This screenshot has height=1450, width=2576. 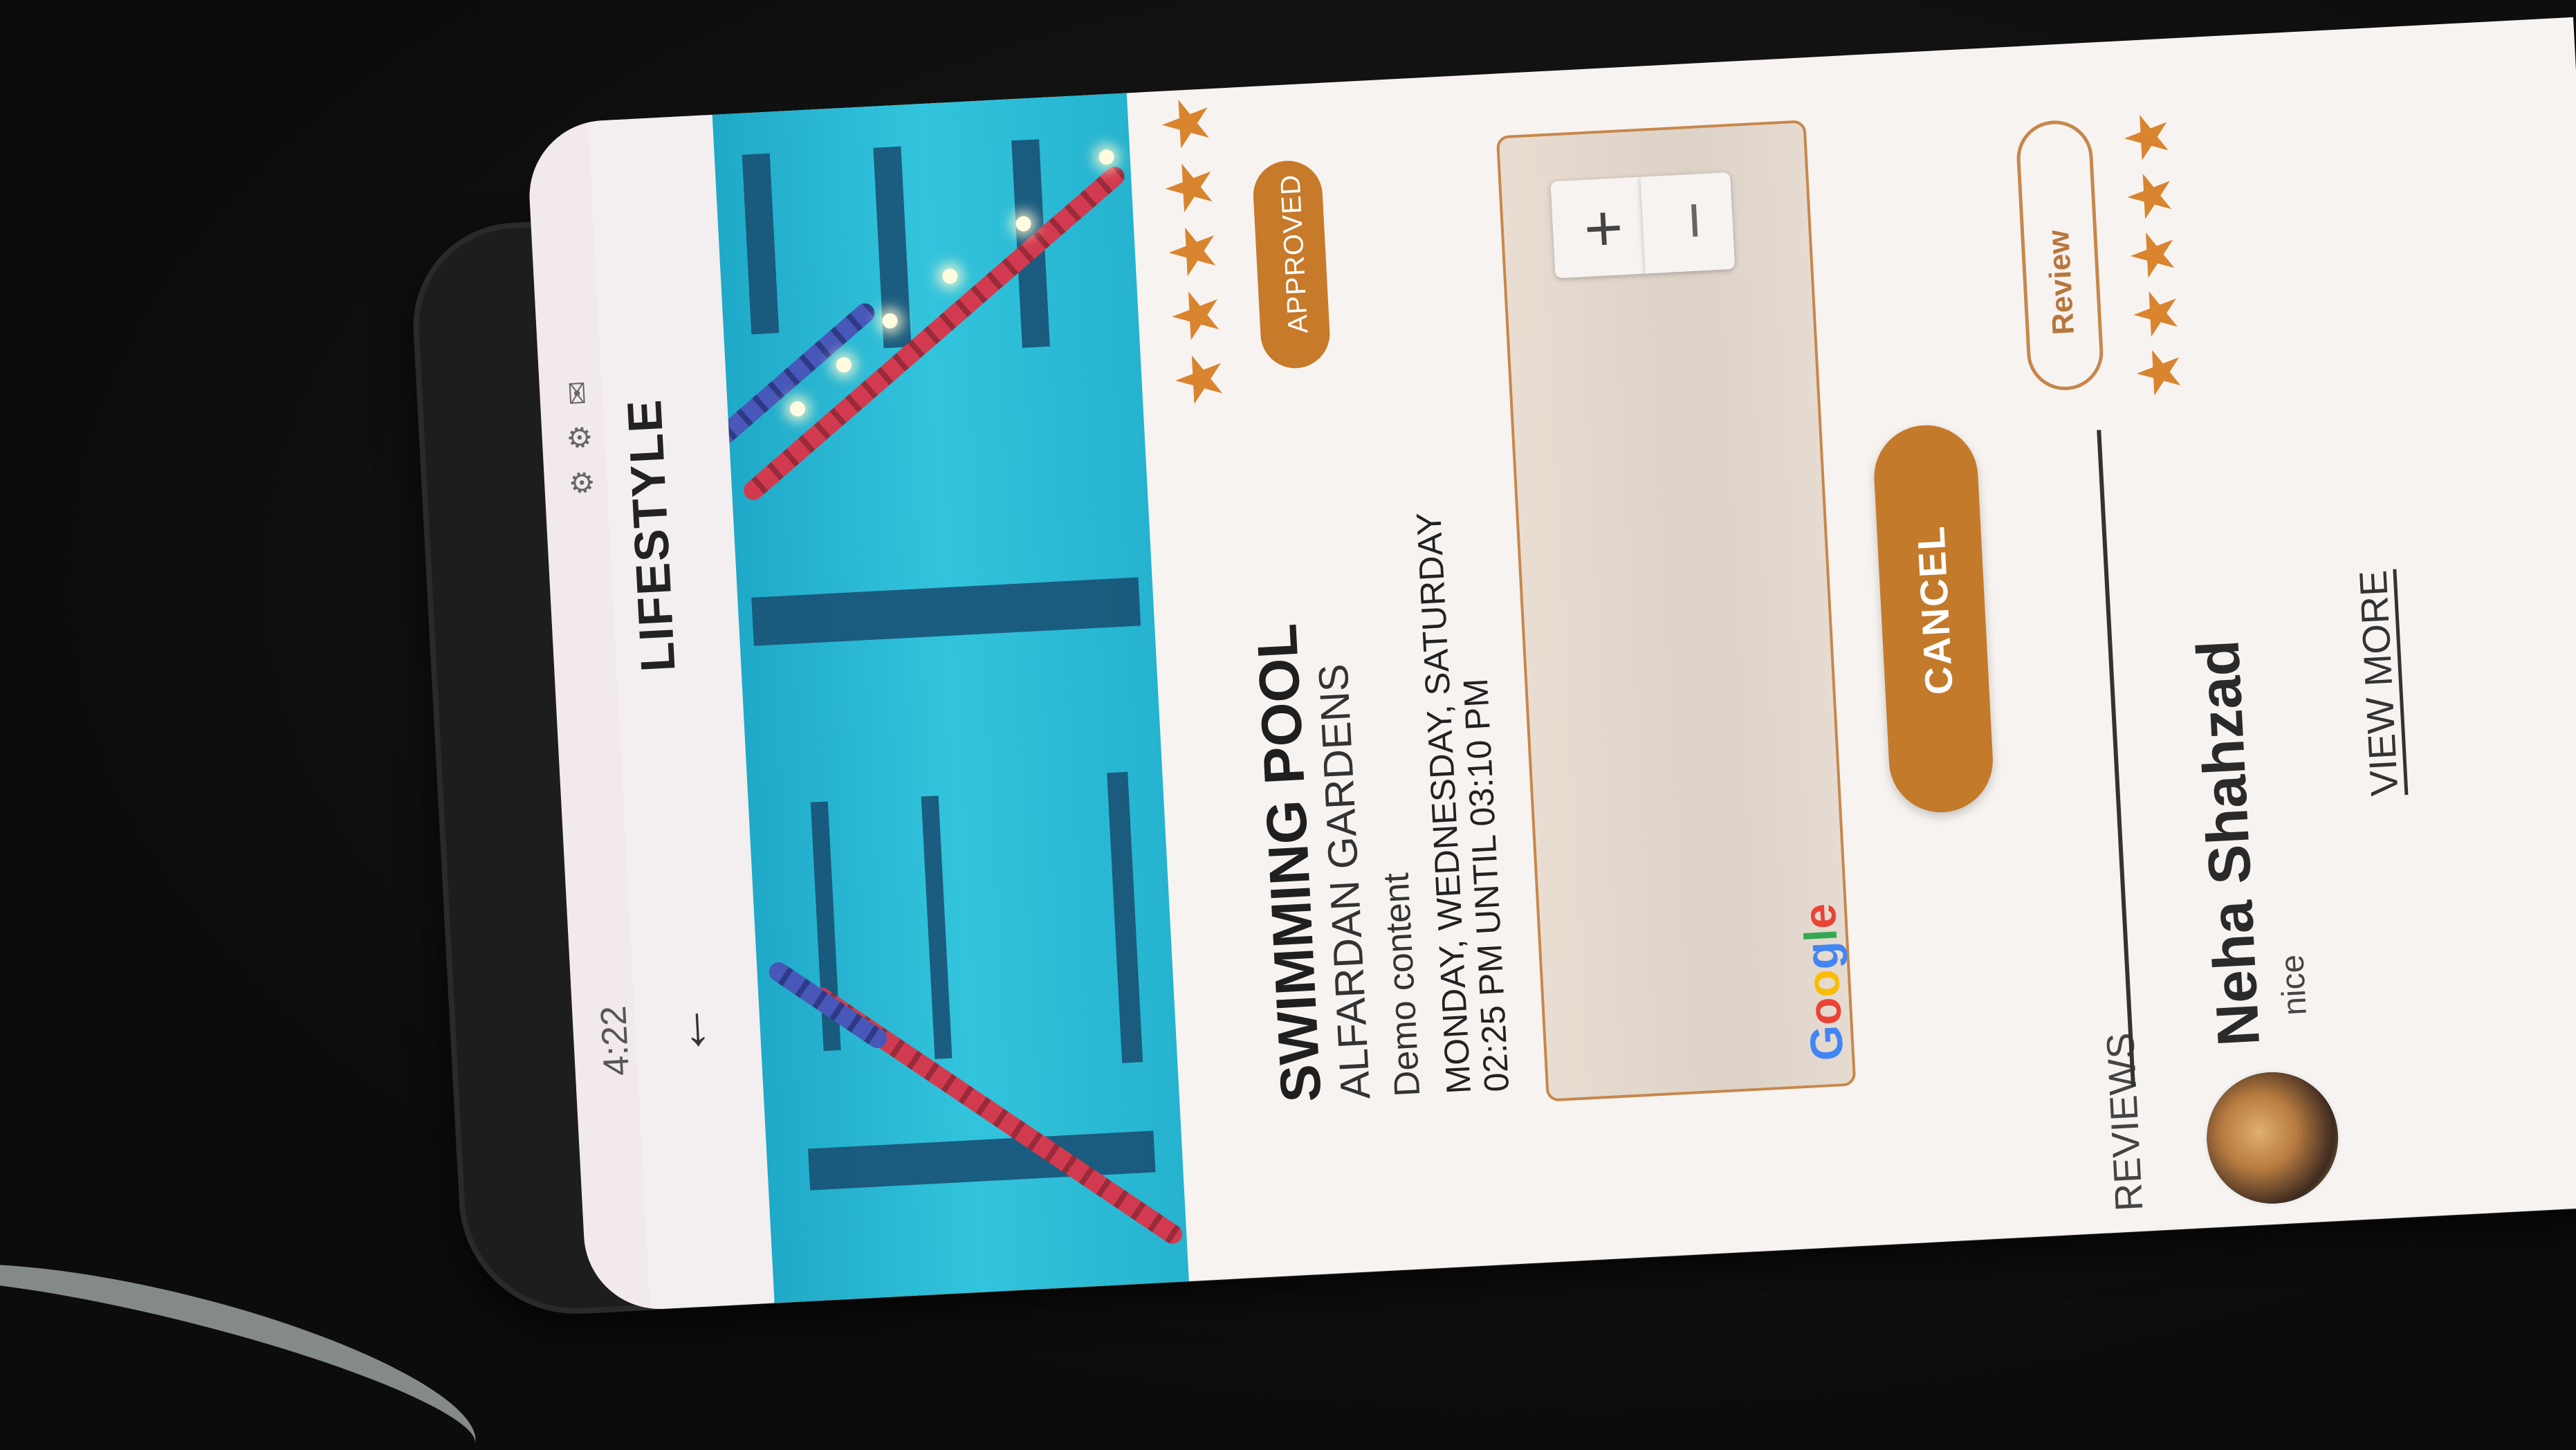 What do you see at coordinates (2061, 282) in the screenshot?
I see `review-button-label: Review` at bounding box center [2061, 282].